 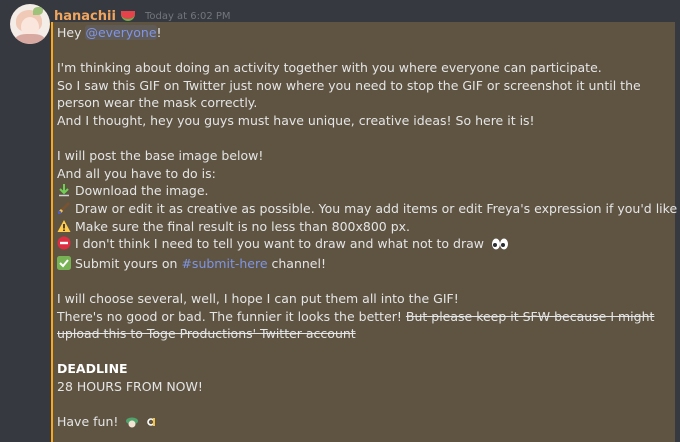 I want to click on submit-channel-link: #submit-here, so click(x=224, y=263).